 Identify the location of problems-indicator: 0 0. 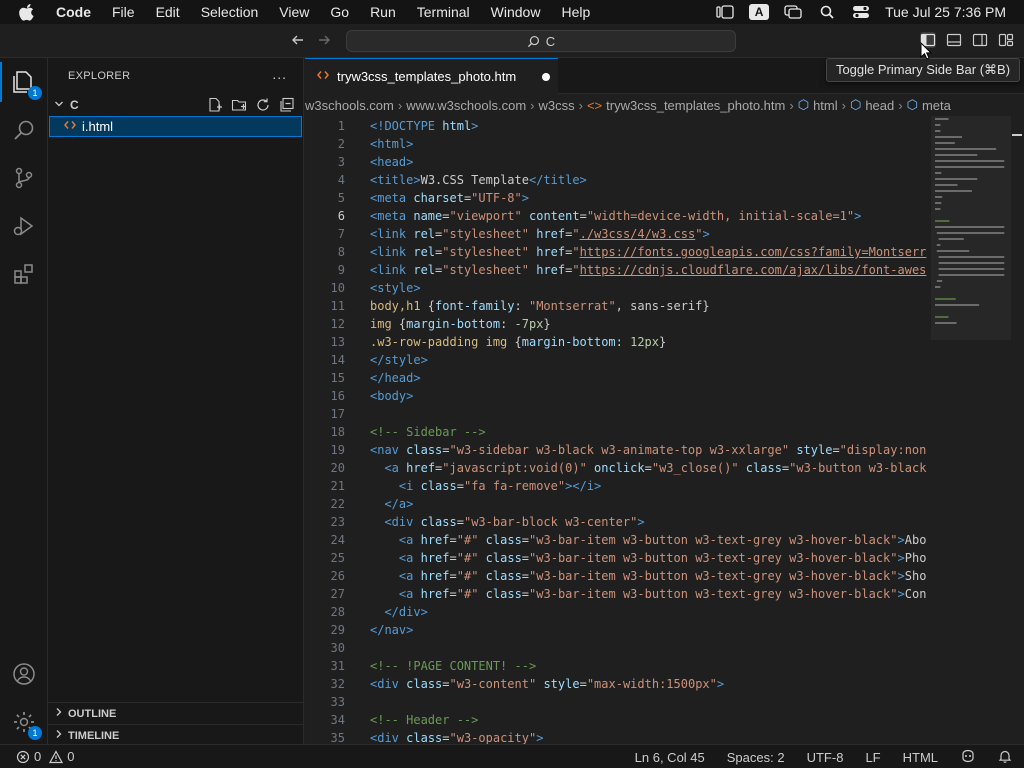
(45, 756).